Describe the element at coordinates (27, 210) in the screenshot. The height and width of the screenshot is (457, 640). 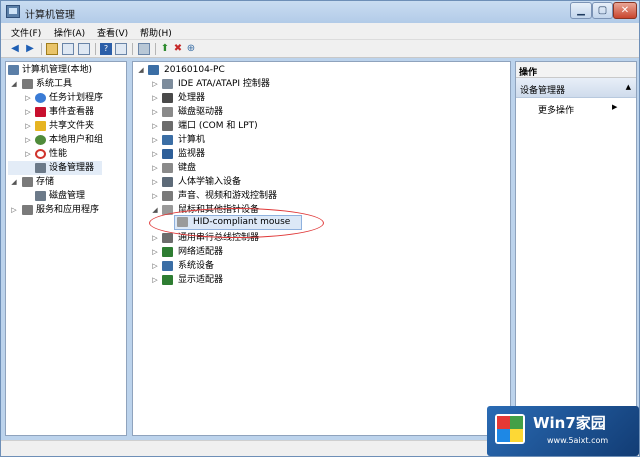
I see `services-icon` at that location.